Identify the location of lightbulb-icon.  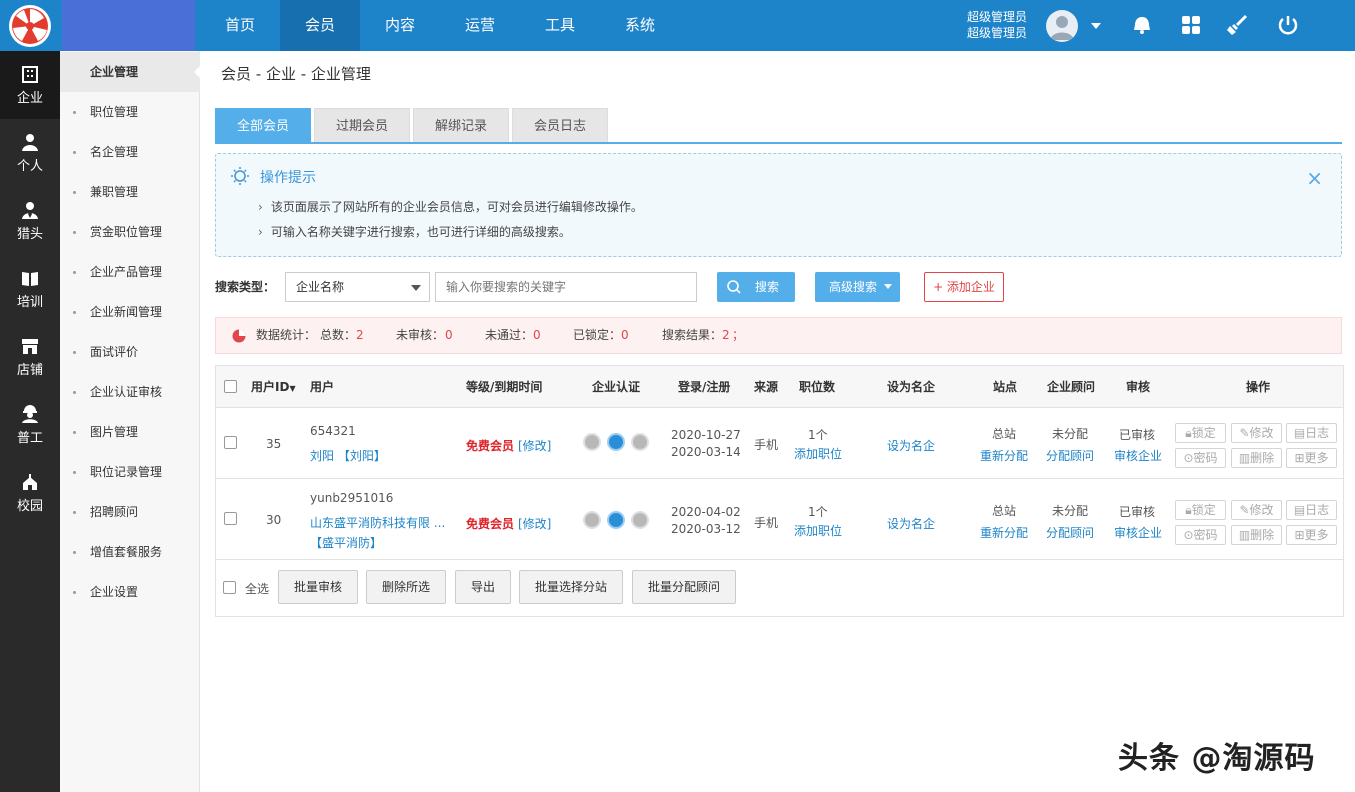
(240, 176).